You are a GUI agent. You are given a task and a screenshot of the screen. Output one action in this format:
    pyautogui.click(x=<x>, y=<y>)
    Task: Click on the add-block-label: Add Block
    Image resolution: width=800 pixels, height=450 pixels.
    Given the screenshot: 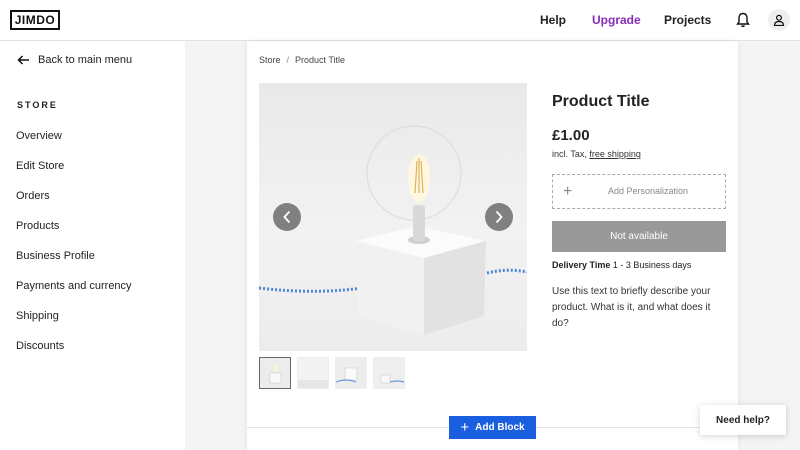 What is the action you would take?
    pyautogui.click(x=500, y=427)
    